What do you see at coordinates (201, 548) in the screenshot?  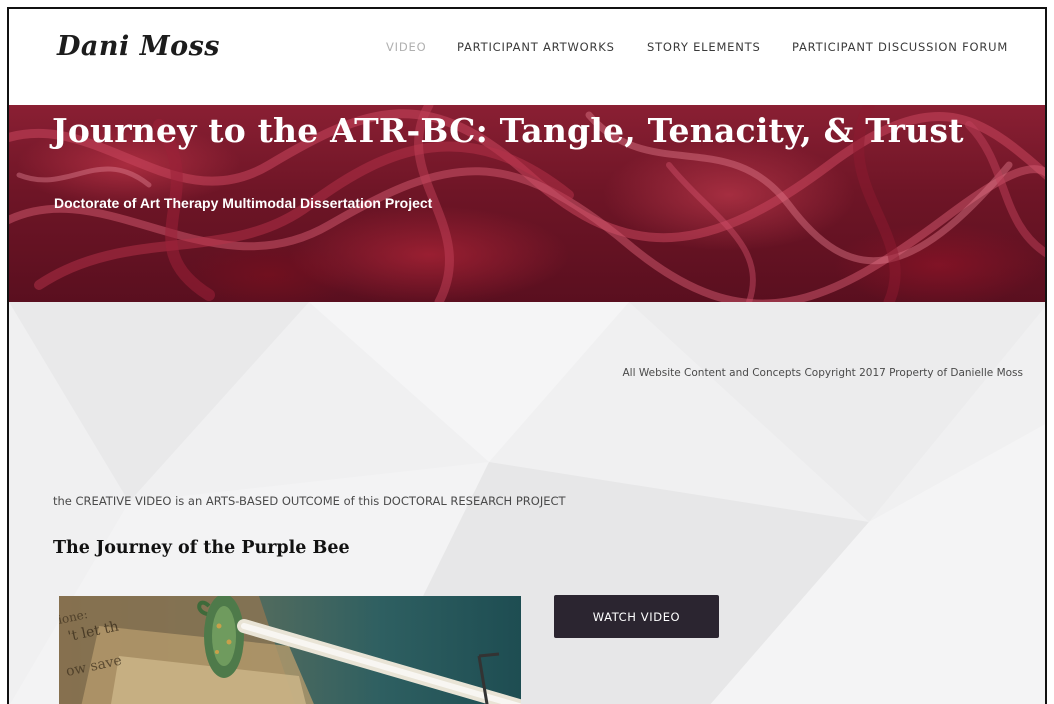 I see `video-title: The Journey of the Purple Bee` at bounding box center [201, 548].